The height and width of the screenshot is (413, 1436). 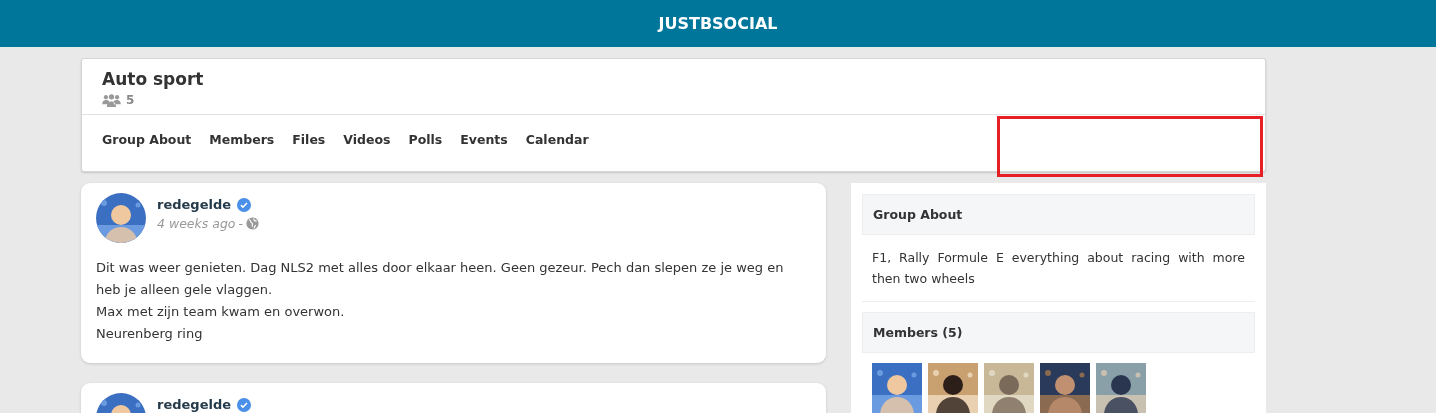 I want to click on post-text: Dit was weer genieten. Dag NLS2 met alles door elkaar heen. Geen gezeur. Pech dan slepen ze je weg en heb je alleen gele vlaggen., so click(x=440, y=279).